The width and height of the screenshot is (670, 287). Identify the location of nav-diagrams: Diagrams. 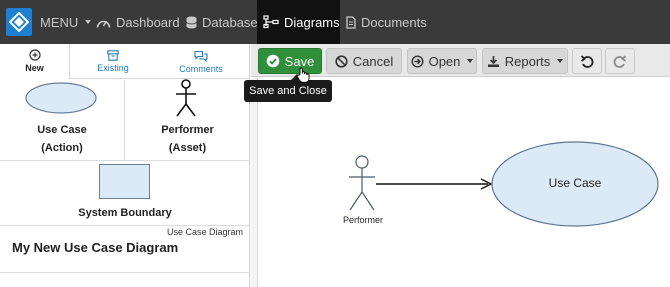
(298, 22).